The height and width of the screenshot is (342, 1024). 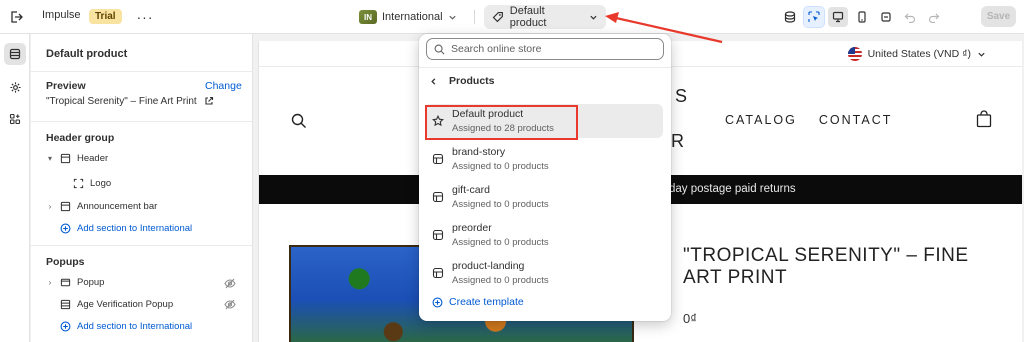 I want to click on redo-button, so click(x=934, y=17).